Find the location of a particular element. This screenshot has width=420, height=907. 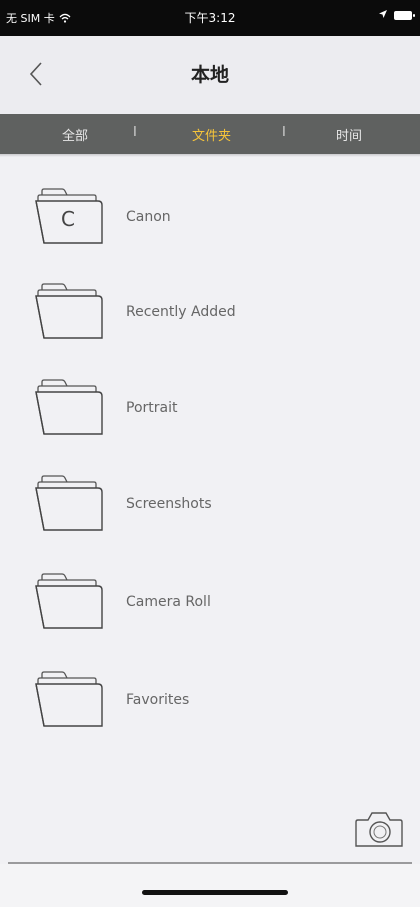

bottom-area is located at coordinates (210, 885).